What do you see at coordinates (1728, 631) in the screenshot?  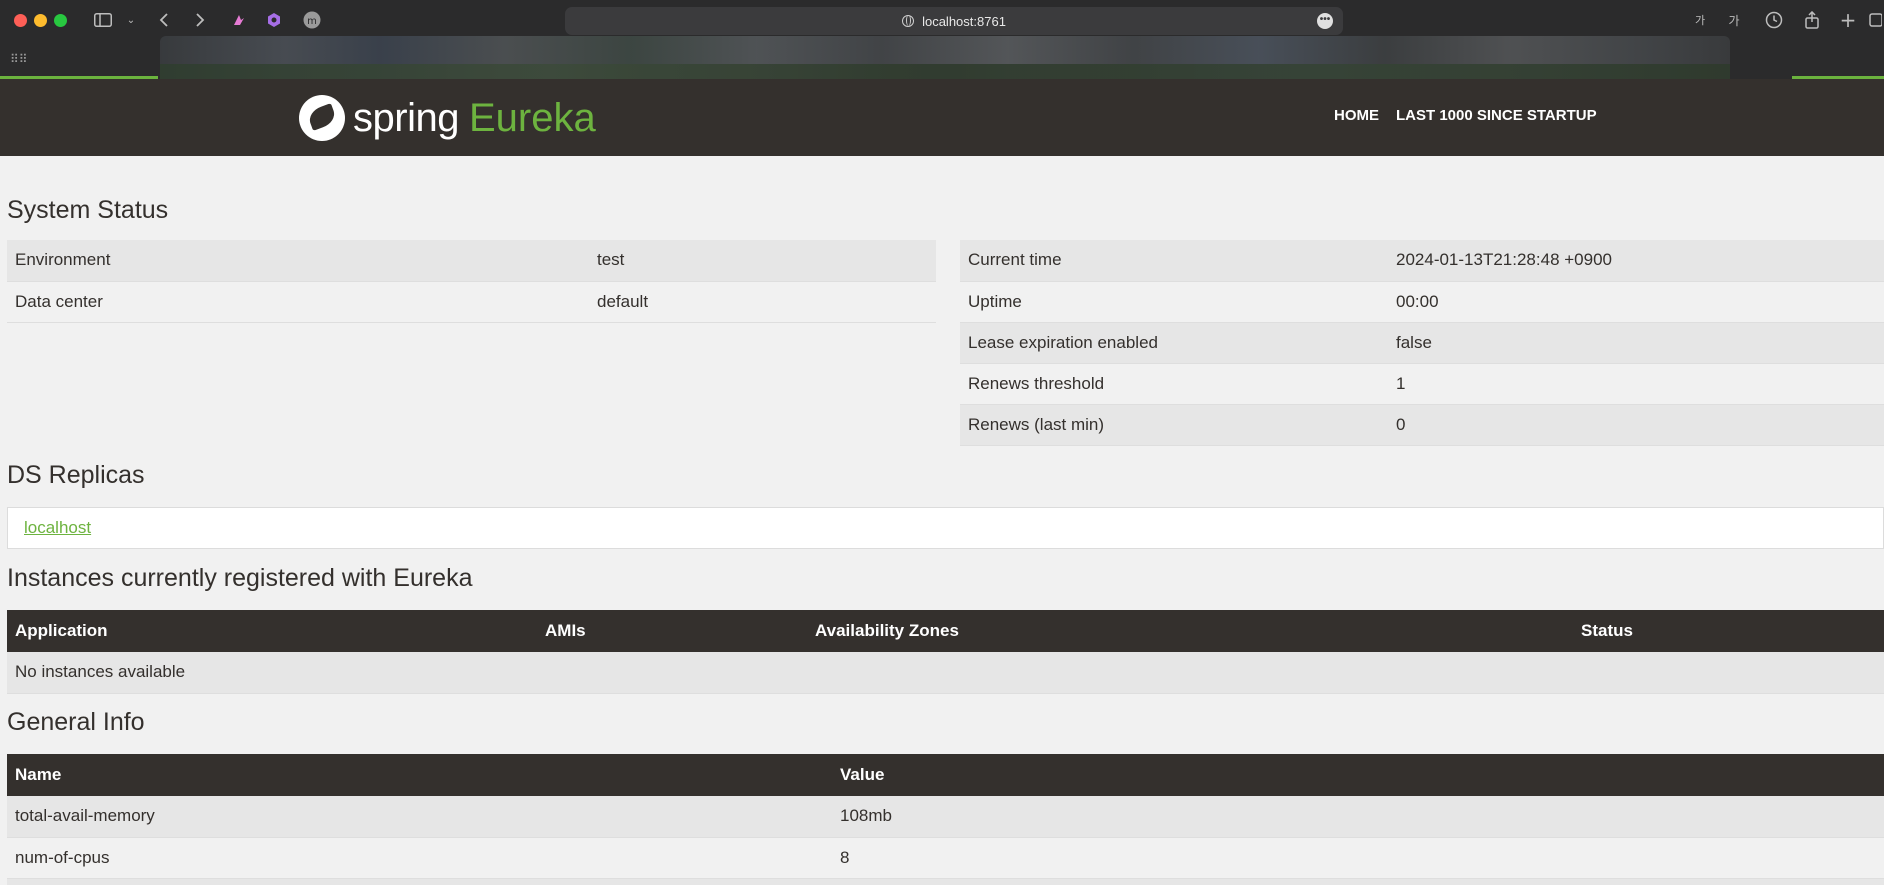 I see `column-header-status: Status` at bounding box center [1728, 631].